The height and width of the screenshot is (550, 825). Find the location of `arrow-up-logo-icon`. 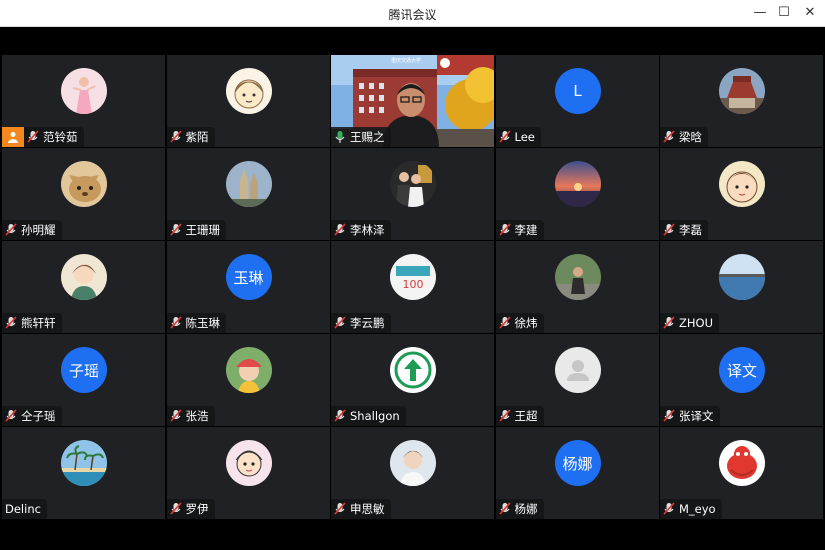

arrow-up-logo-icon is located at coordinates (413, 370).